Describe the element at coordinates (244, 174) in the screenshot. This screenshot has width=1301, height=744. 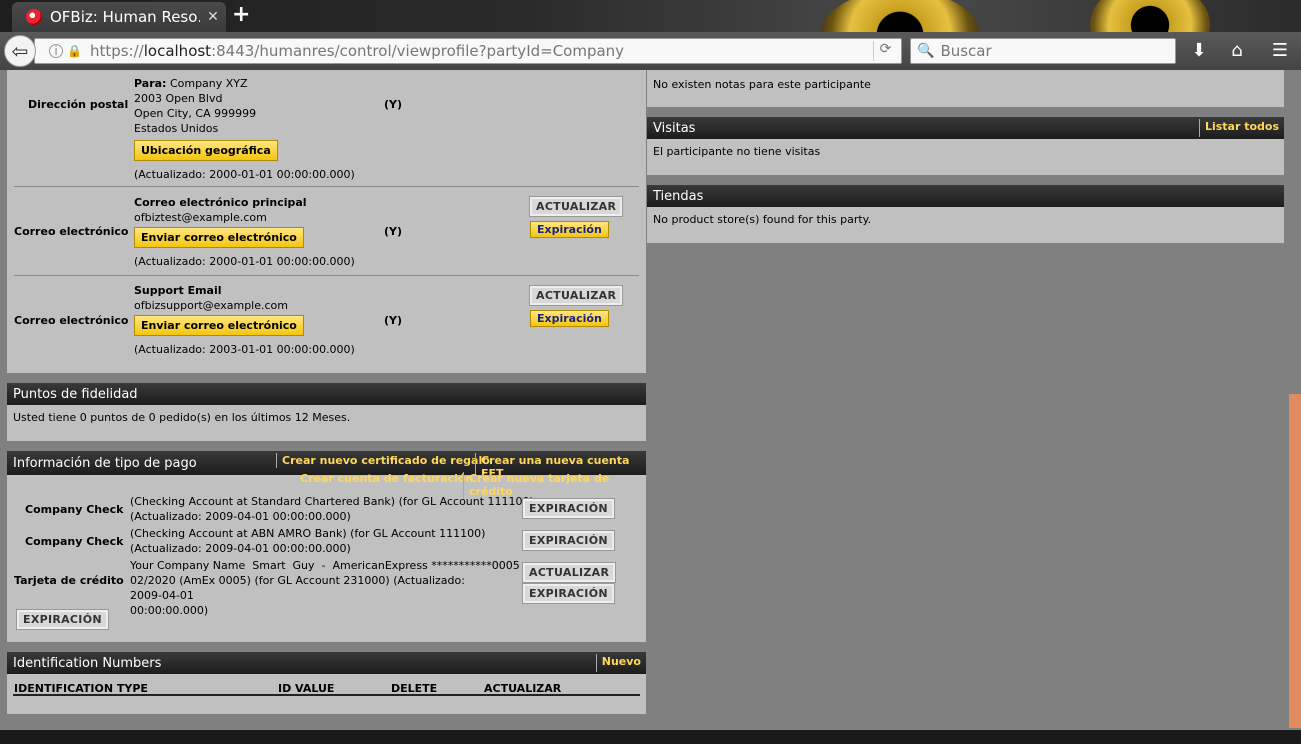
I see `postal-updated: (Actualizado: 2000-01-01 00:00:00.000)` at that location.